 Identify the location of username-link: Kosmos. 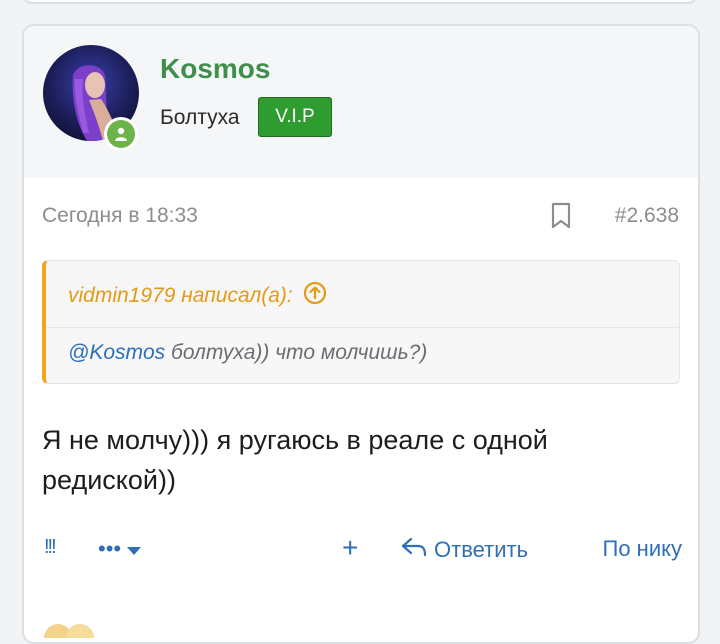
(215, 69).